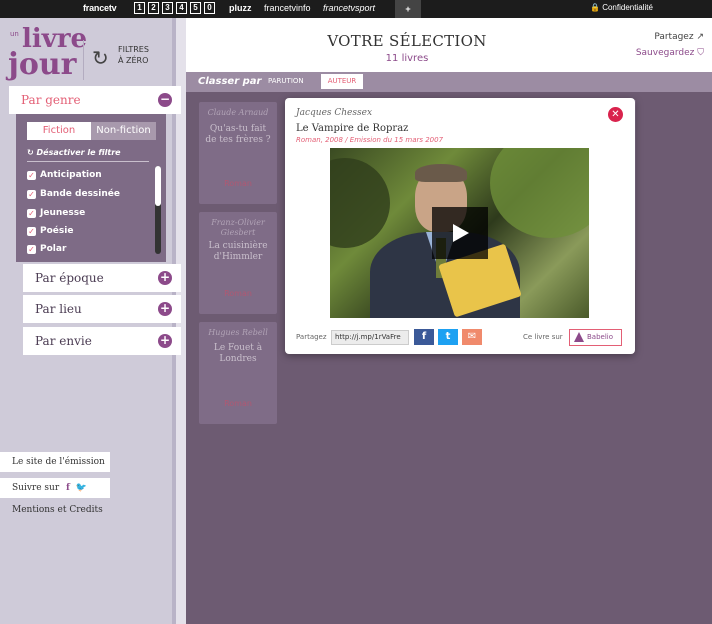  I want to click on play-button, so click(460, 233).